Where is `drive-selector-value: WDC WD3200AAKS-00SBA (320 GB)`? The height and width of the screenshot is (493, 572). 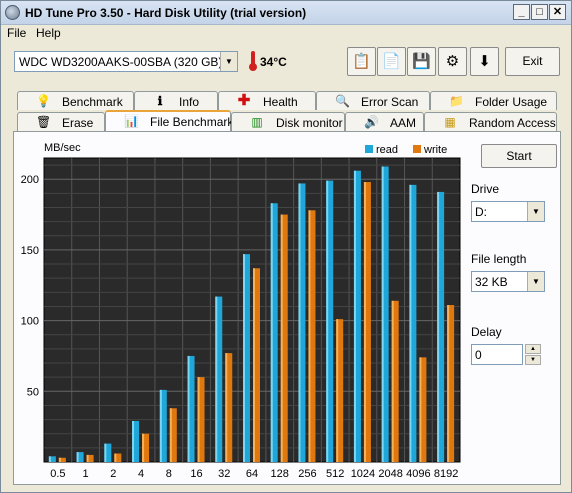
drive-selector-value: WDC WD3200AAKS-00SBA (320 GB) is located at coordinates (121, 62).